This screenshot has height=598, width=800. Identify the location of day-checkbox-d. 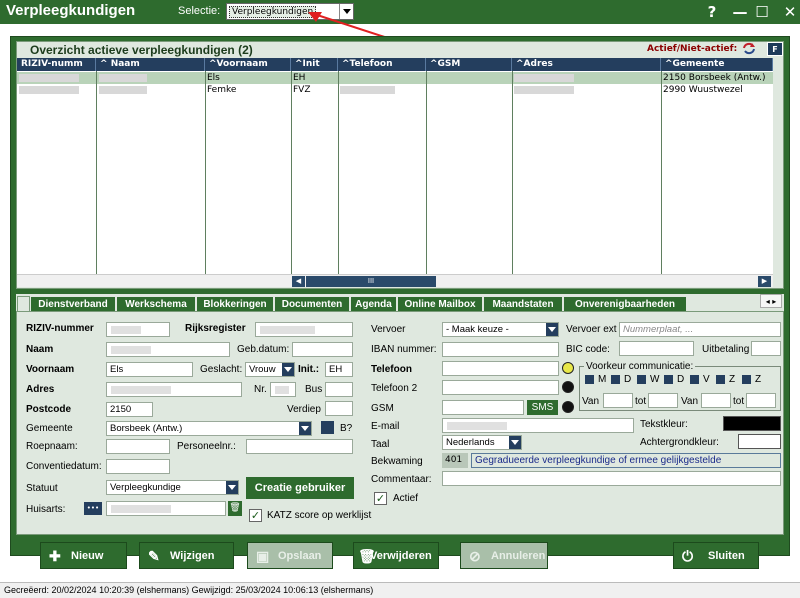
(615, 379).